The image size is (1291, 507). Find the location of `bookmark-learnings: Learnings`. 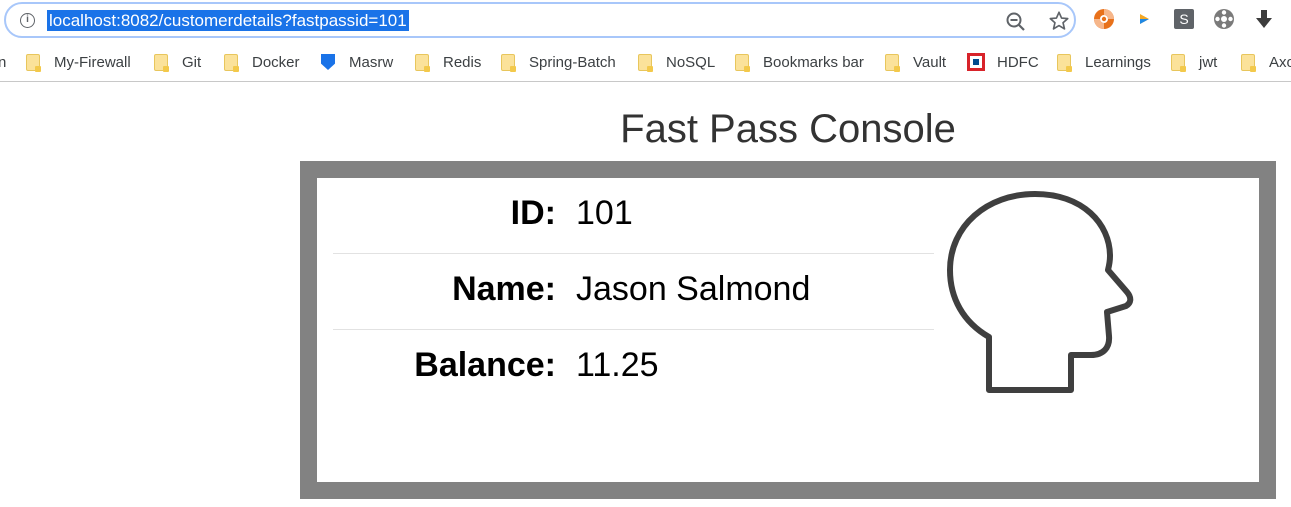

bookmark-learnings: Learnings is located at coordinates (1104, 62).